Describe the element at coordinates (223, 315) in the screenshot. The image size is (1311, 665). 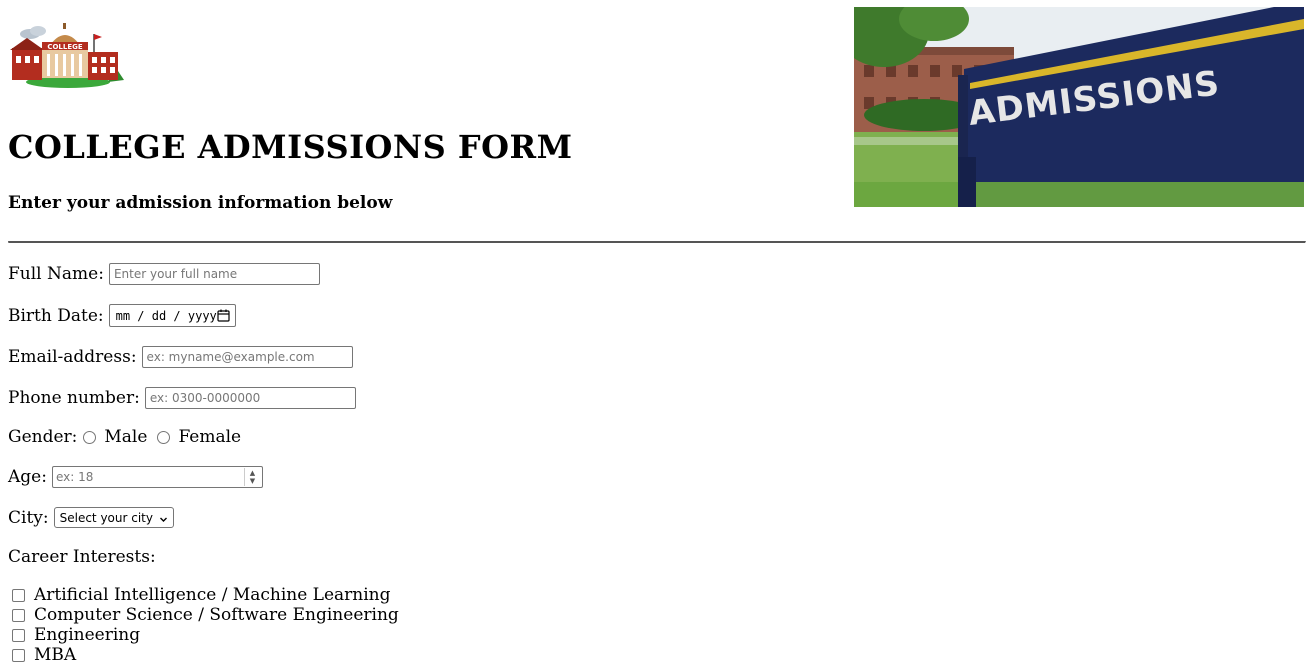
I see `calendar-icon` at that location.